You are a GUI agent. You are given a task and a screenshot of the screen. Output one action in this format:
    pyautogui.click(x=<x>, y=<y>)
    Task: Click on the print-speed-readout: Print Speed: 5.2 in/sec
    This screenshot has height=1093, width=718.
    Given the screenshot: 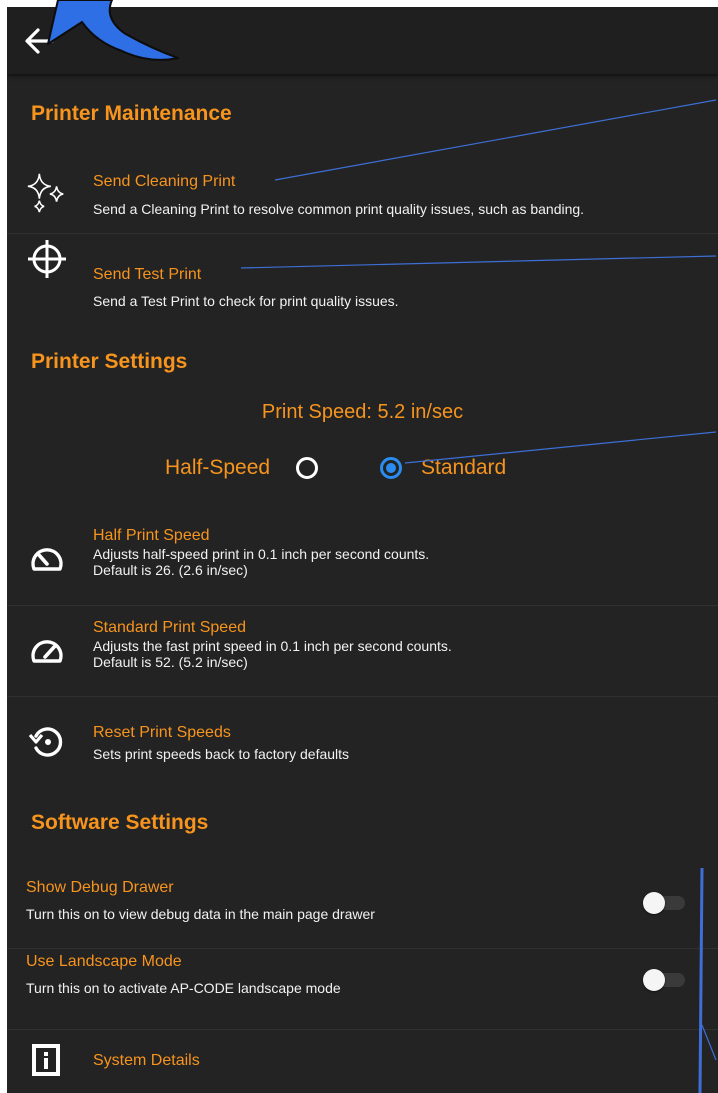 What is the action you would take?
    pyautogui.click(x=362, y=412)
    